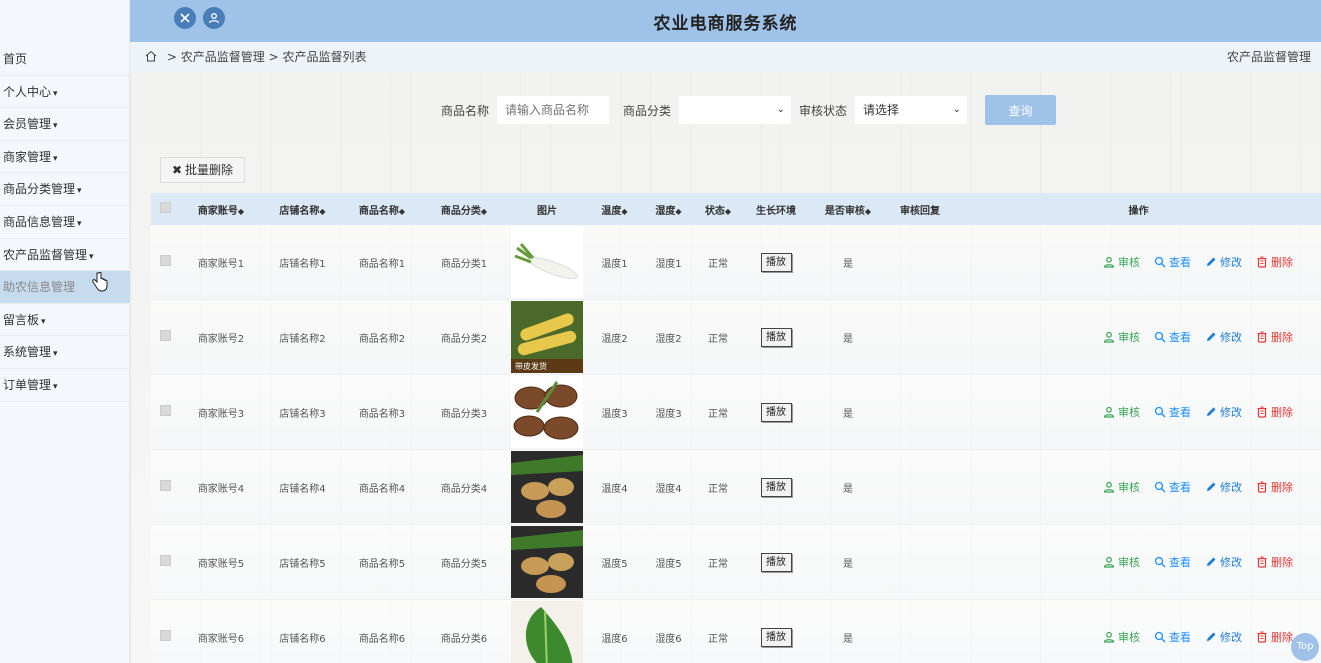  What do you see at coordinates (302, 209) in the screenshot?
I see `header-shop: 店铺名称◆` at bounding box center [302, 209].